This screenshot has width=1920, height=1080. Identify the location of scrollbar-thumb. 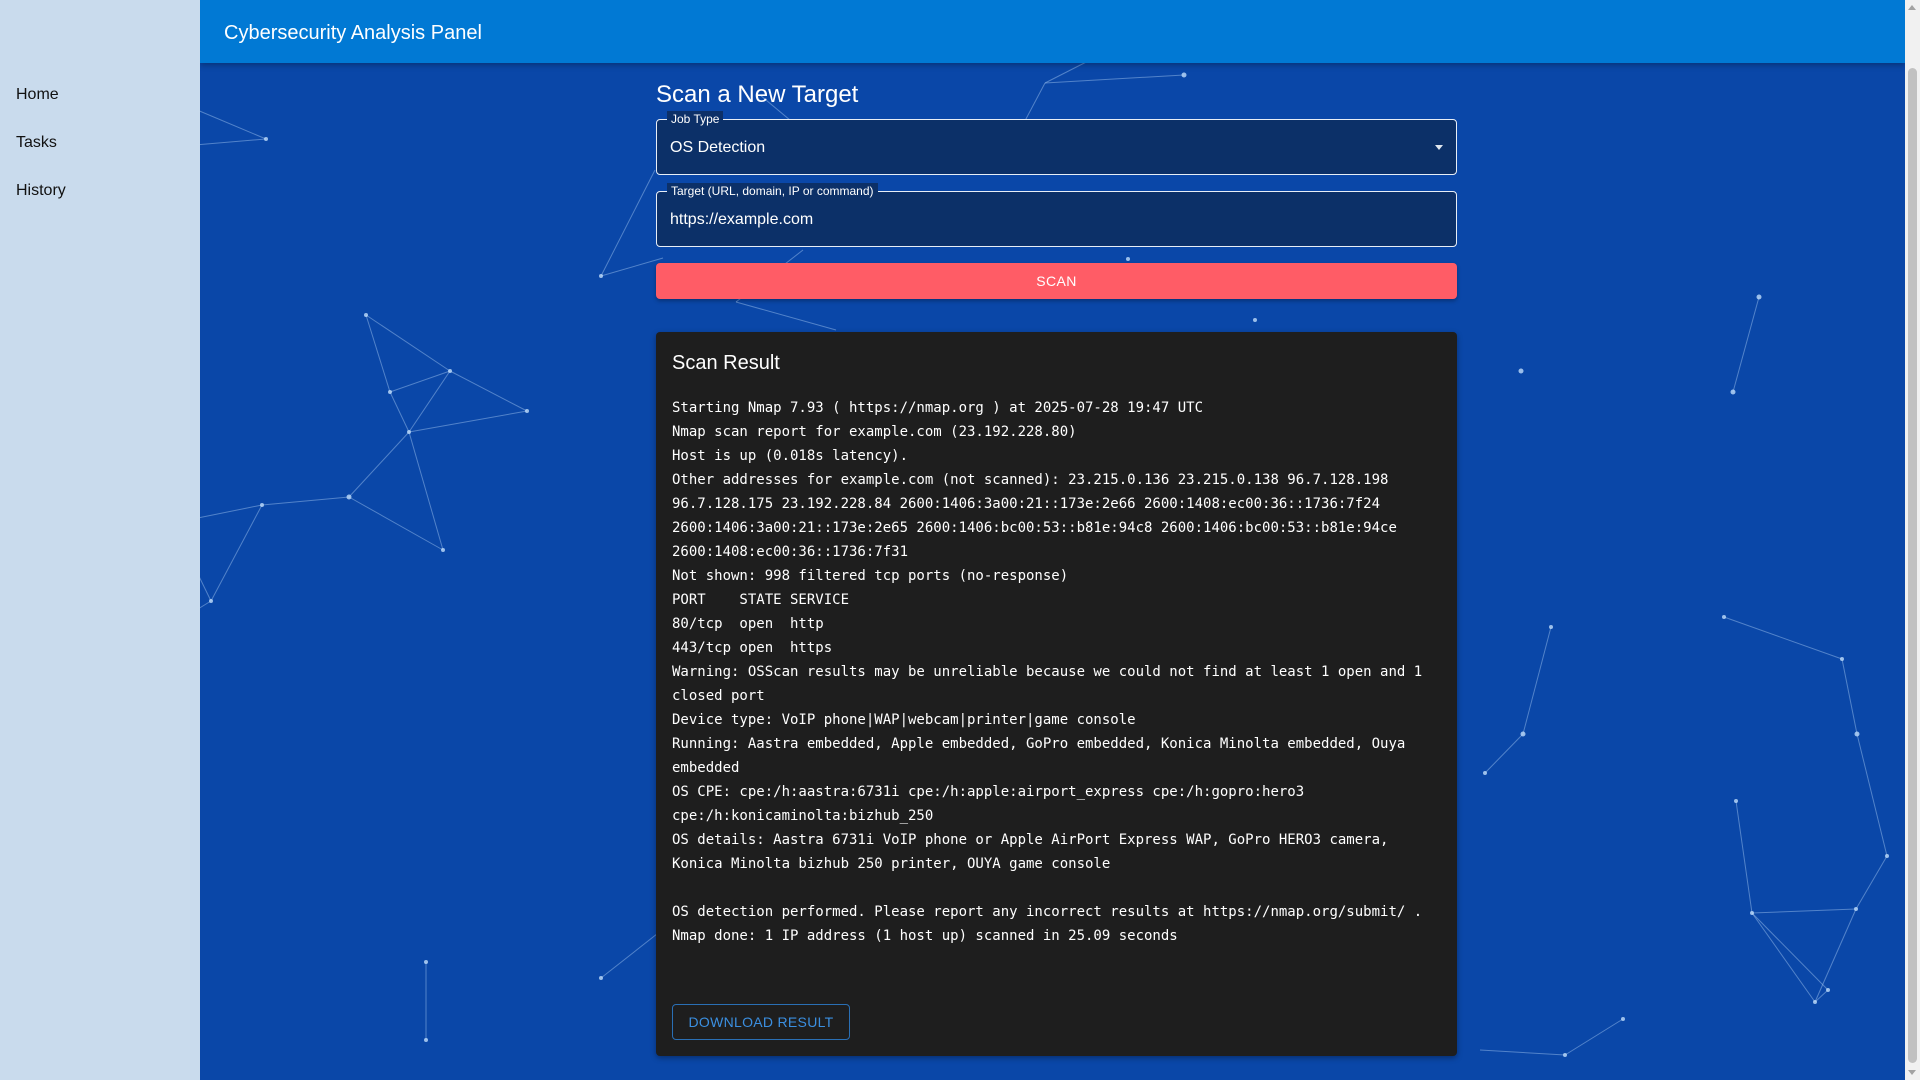
(1912, 565).